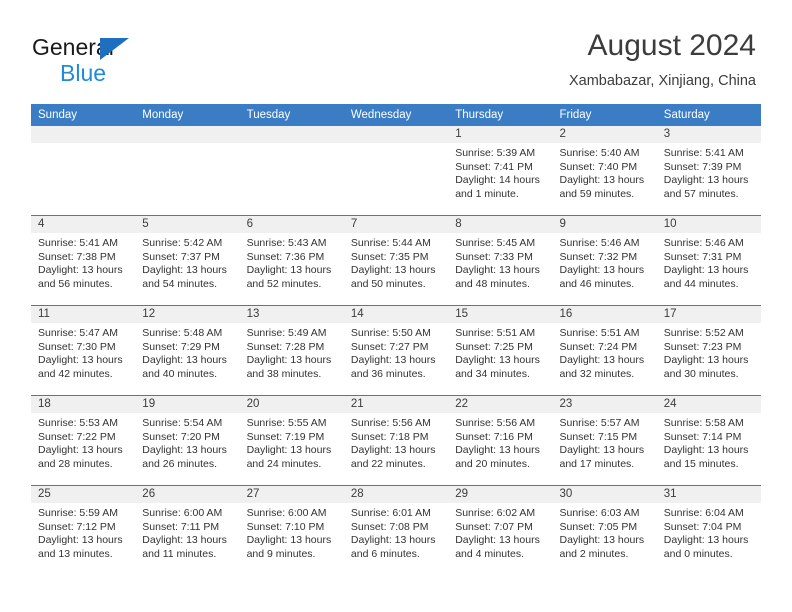  Describe the element at coordinates (285, 526) in the screenshot. I see `sunset-text: Sunset: 7:10 PM` at that location.